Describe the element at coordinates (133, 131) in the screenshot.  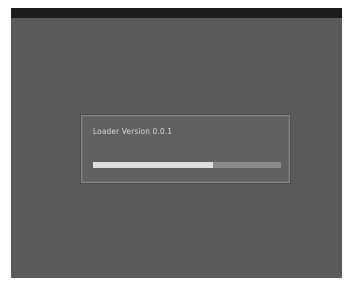
I see `loader-version-label: Loader Version 0.0.1` at that location.